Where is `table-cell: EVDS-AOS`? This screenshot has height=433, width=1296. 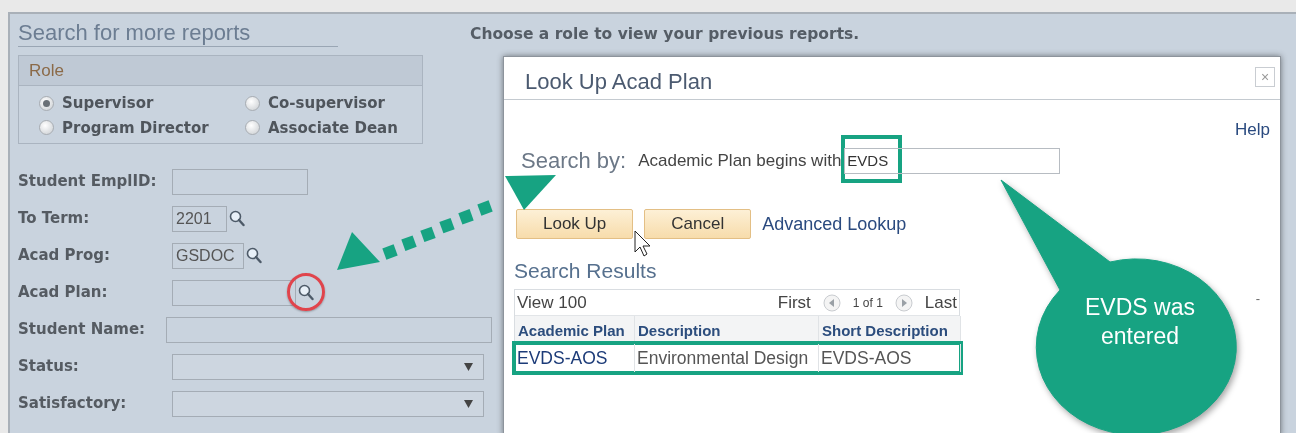 table-cell: EVDS-AOS is located at coordinates (890, 358).